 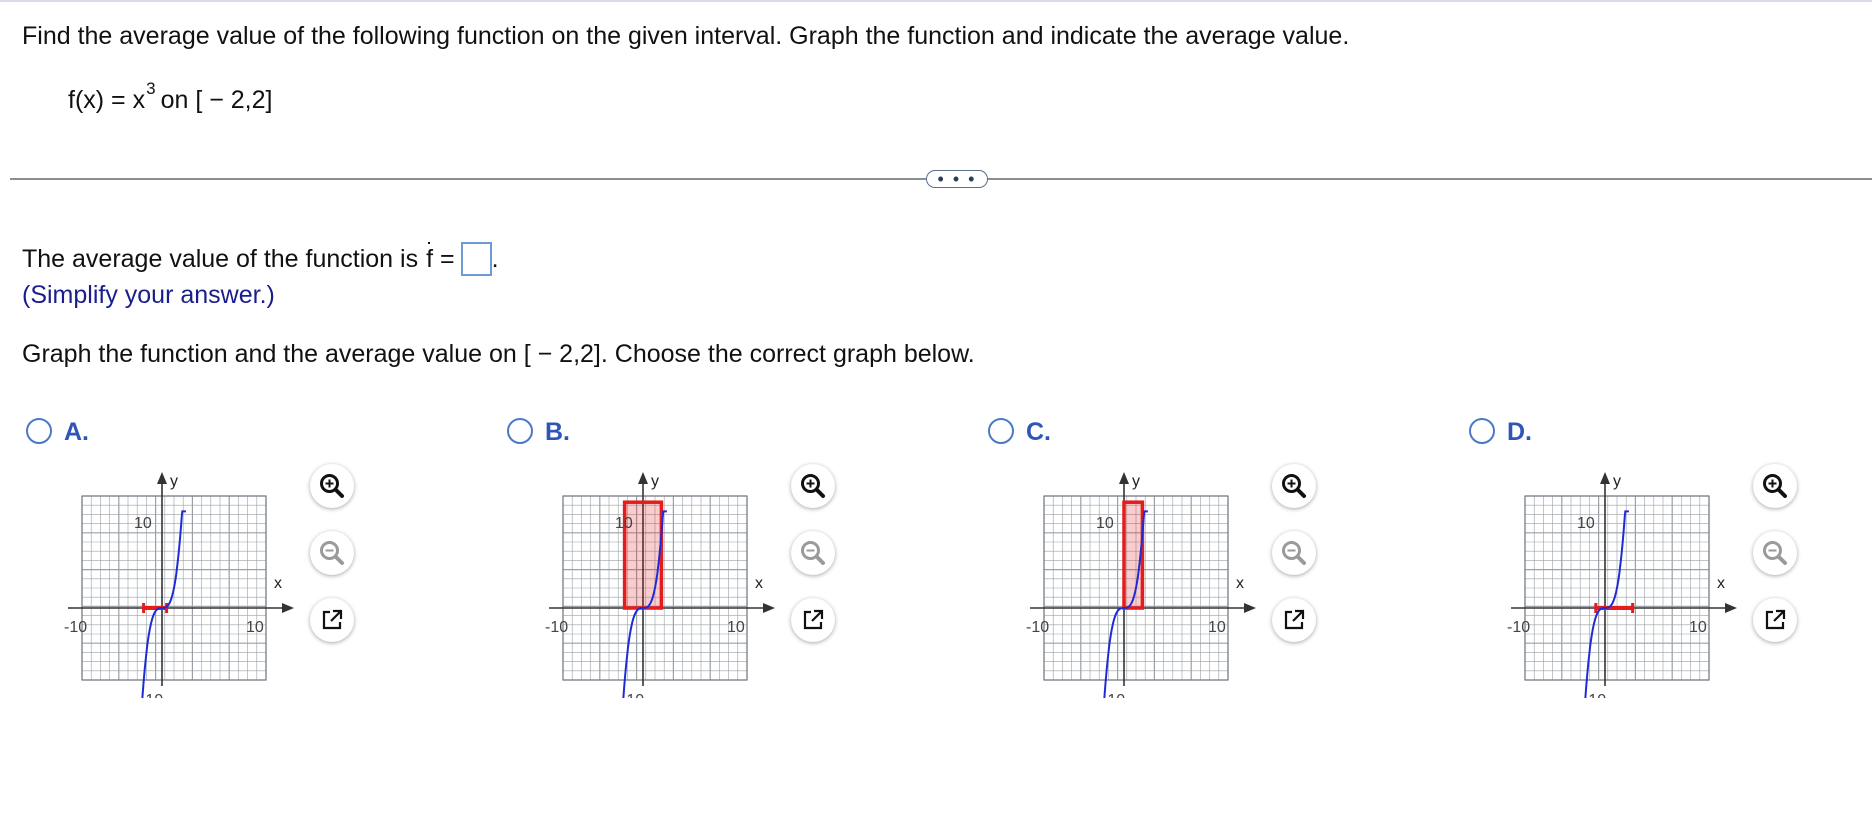 I want to click on top-border, so click(x=936, y=1).